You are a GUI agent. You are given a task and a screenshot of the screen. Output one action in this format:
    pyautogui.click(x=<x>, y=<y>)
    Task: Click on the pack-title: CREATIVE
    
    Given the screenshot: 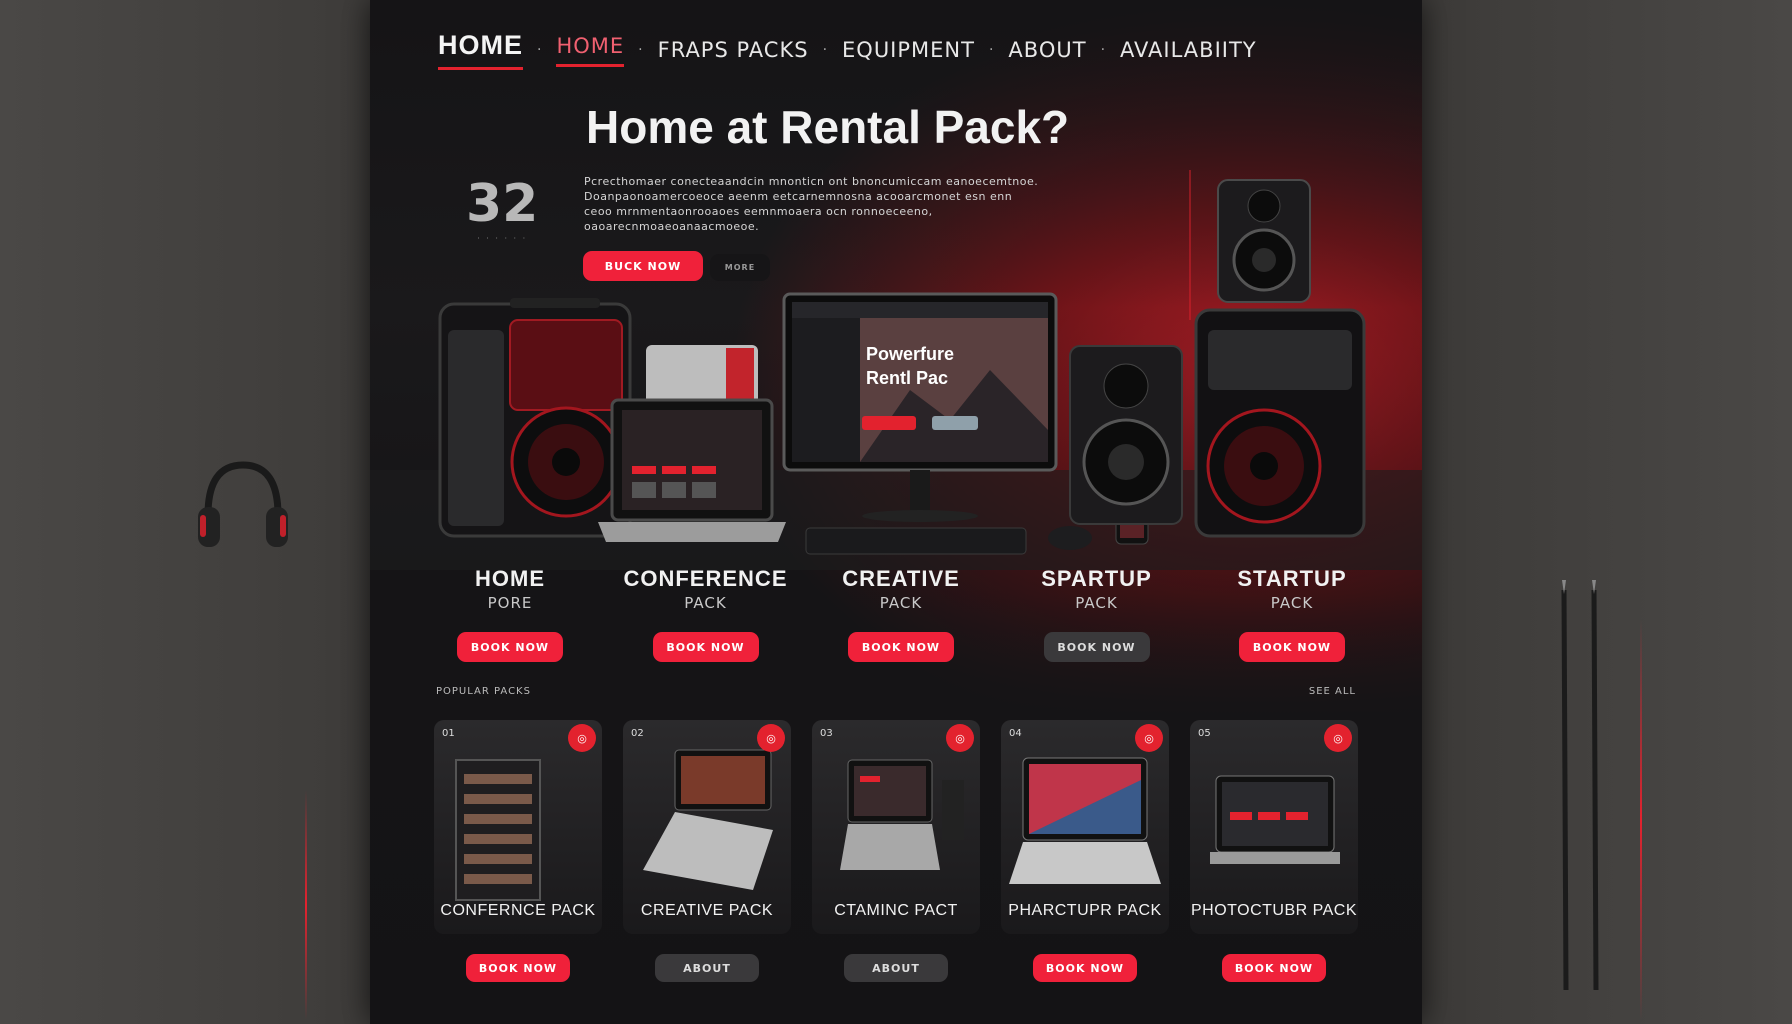 What is the action you would take?
    pyautogui.click(x=901, y=578)
    